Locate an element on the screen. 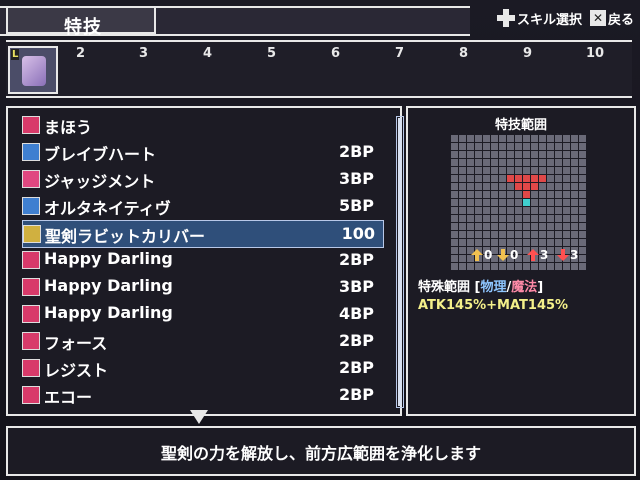  skill-row: フォース 2BP is located at coordinates (202, 341).